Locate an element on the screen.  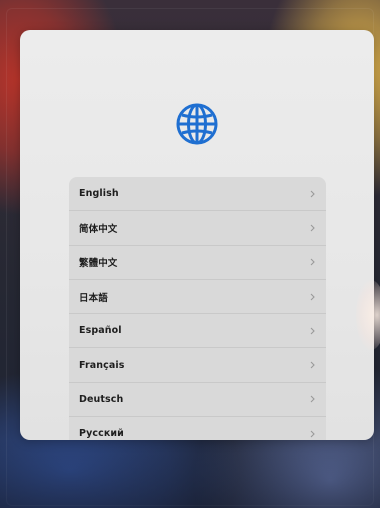
language-row-spanish: Español is located at coordinates (197, 331).